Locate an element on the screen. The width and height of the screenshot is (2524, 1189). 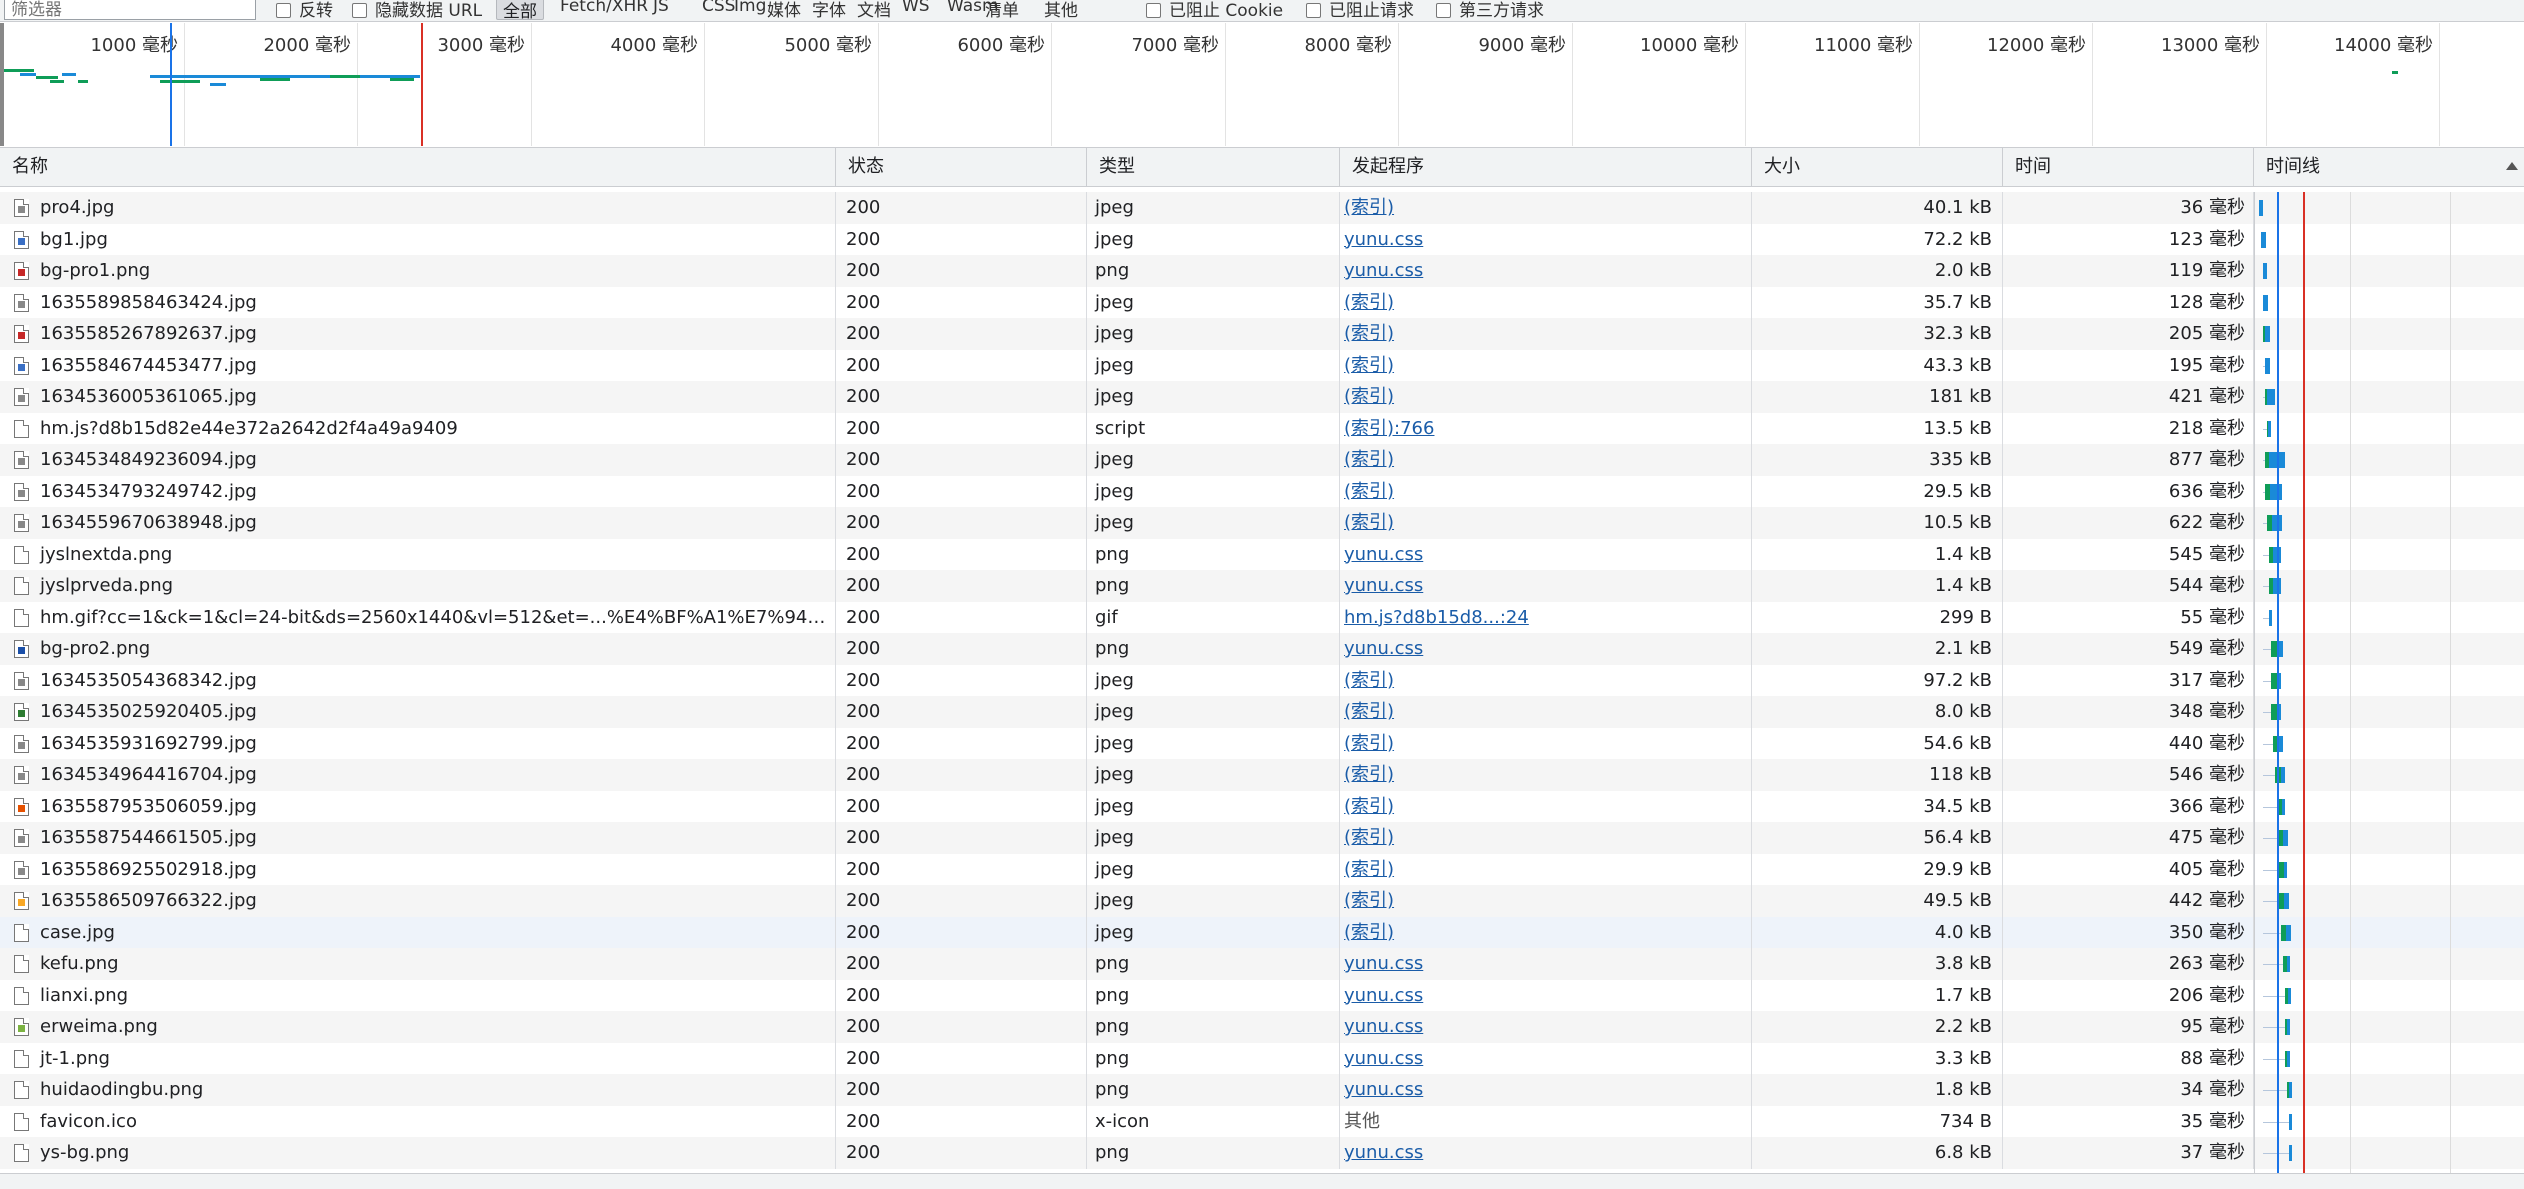
request-row: bg1.jpg 200 jpeg yunu.css 72.2 kB 123 毫秒 is located at coordinates (1127, 239).